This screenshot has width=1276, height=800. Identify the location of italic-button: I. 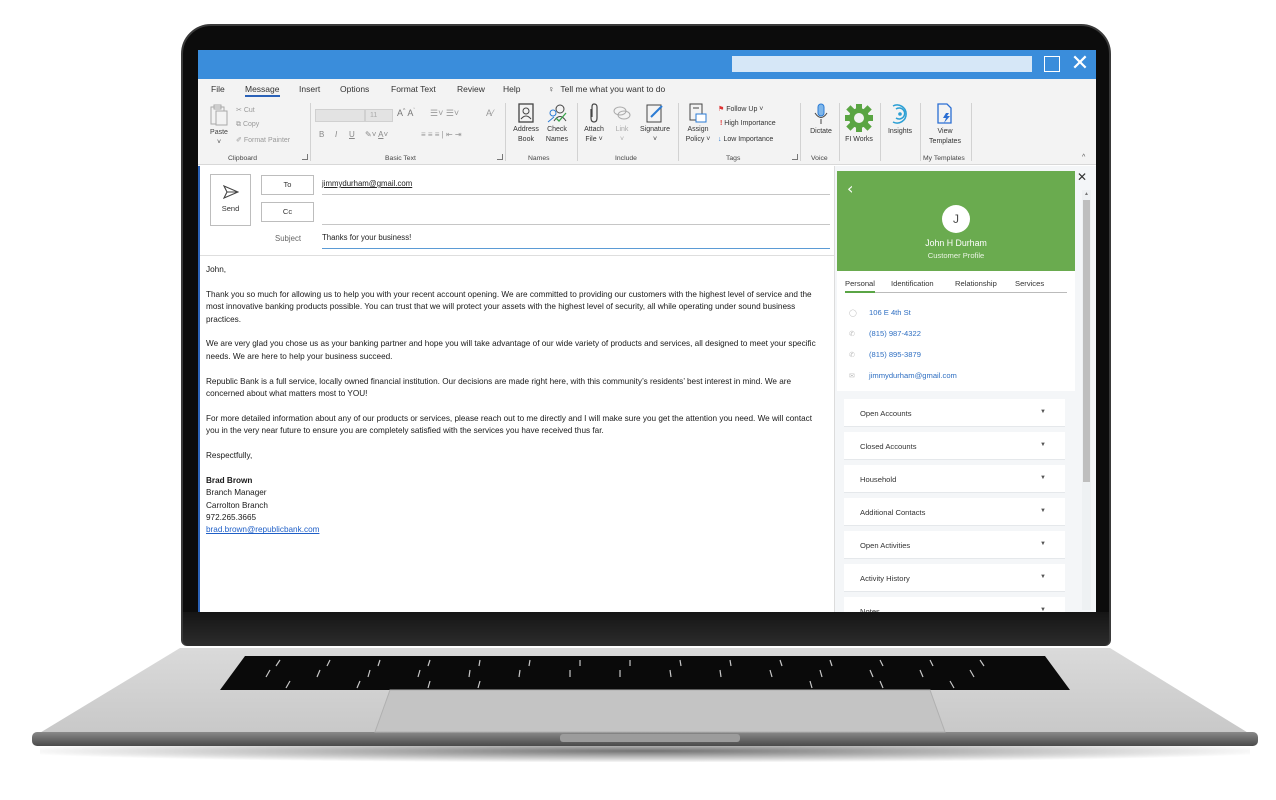
(336, 134).